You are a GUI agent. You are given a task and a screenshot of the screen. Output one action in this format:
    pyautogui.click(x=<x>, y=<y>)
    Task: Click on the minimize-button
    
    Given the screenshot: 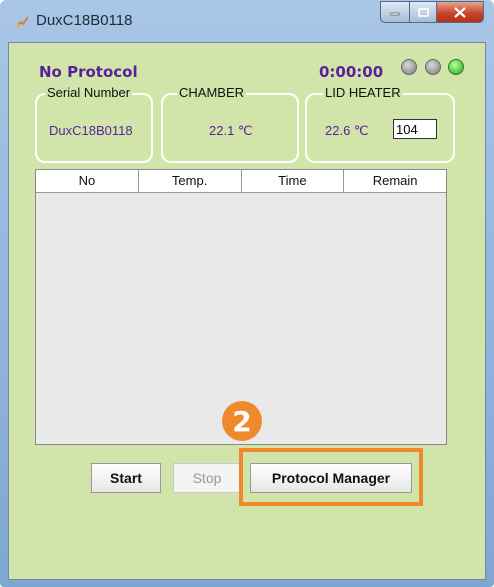 What is the action you would take?
    pyautogui.click(x=395, y=12)
    